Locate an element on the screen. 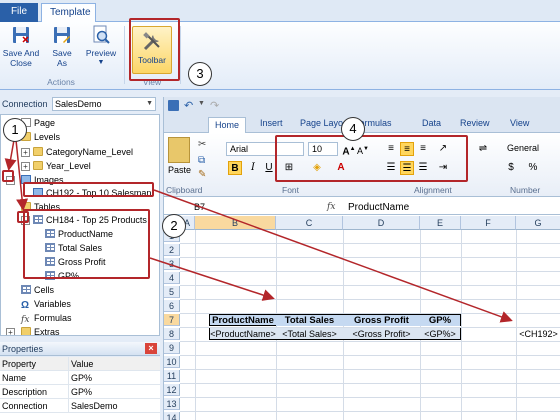 This screenshot has height=420, width=560. redo-icon: ↷ is located at coordinates (214, 105).